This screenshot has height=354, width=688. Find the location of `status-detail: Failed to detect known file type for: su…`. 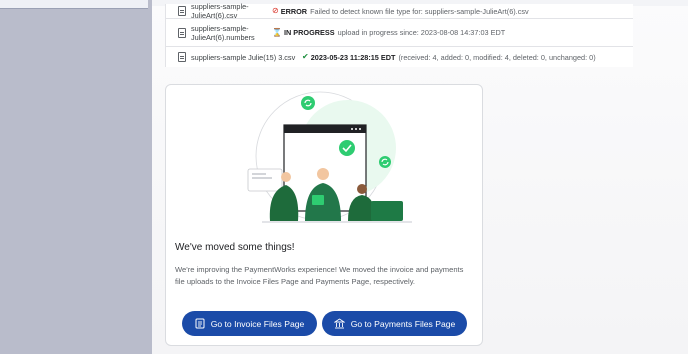

status-detail: Failed to detect known file type for: su… is located at coordinates (419, 11).